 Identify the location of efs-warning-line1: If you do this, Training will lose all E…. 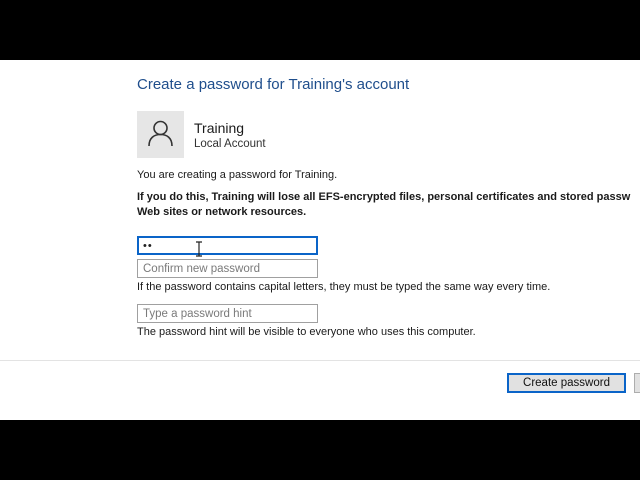
(384, 197).